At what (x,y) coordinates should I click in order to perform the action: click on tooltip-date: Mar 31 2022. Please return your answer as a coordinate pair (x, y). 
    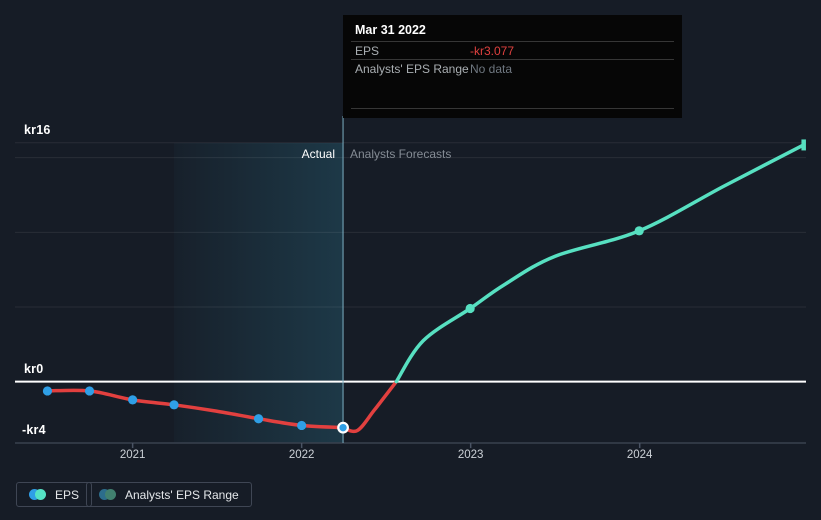
    Looking at the image, I should click on (390, 30).